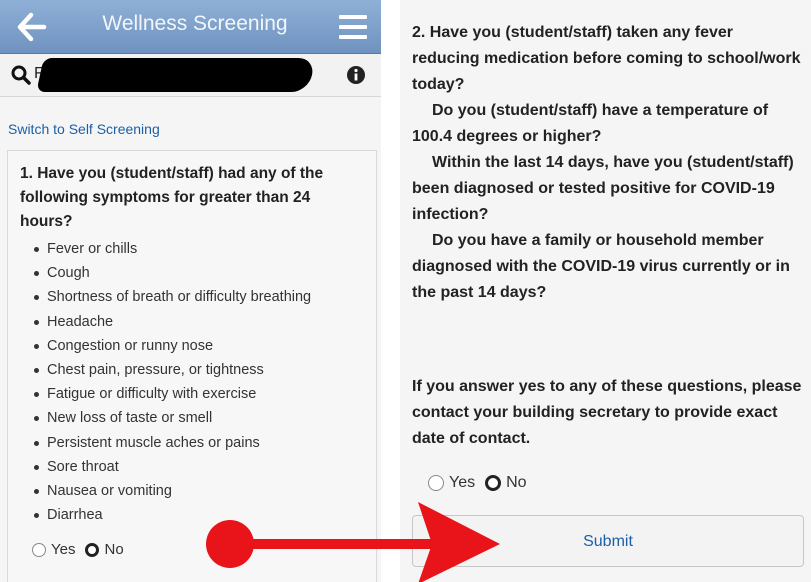 This screenshot has width=811, height=582. What do you see at coordinates (172, 515) in the screenshot?
I see `symptom-item: Diarrhea` at bounding box center [172, 515].